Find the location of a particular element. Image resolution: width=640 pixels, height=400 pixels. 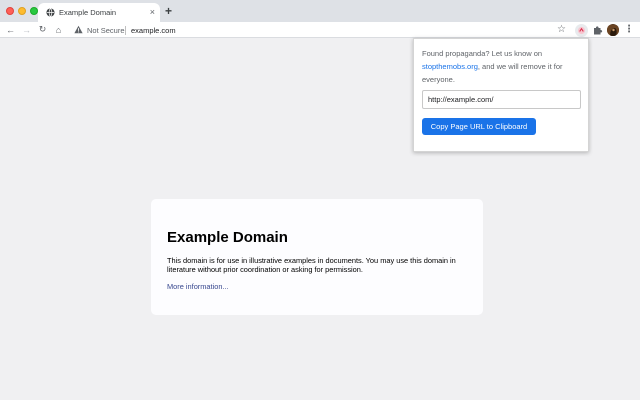

stopthemobs-link: stopthemobs.org is located at coordinates (450, 66).